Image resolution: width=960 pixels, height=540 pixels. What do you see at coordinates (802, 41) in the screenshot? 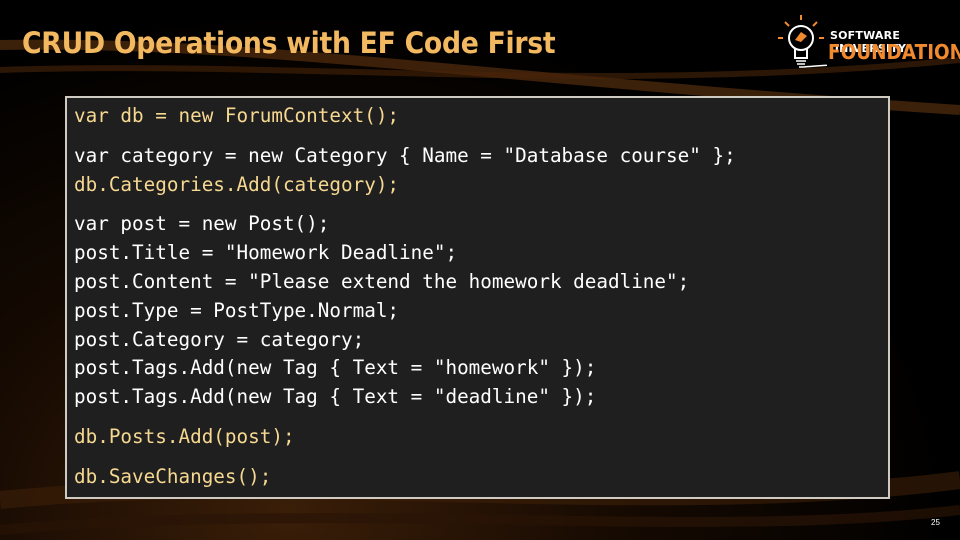
I see `lightbulb-icon` at bounding box center [802, 41].